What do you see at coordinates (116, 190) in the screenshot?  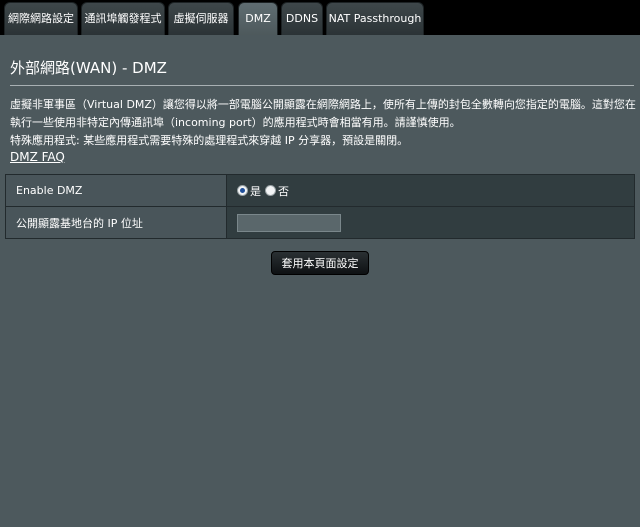 I see `enable-dmz-label: Enable DMZ` at bounding box center [116, 190].